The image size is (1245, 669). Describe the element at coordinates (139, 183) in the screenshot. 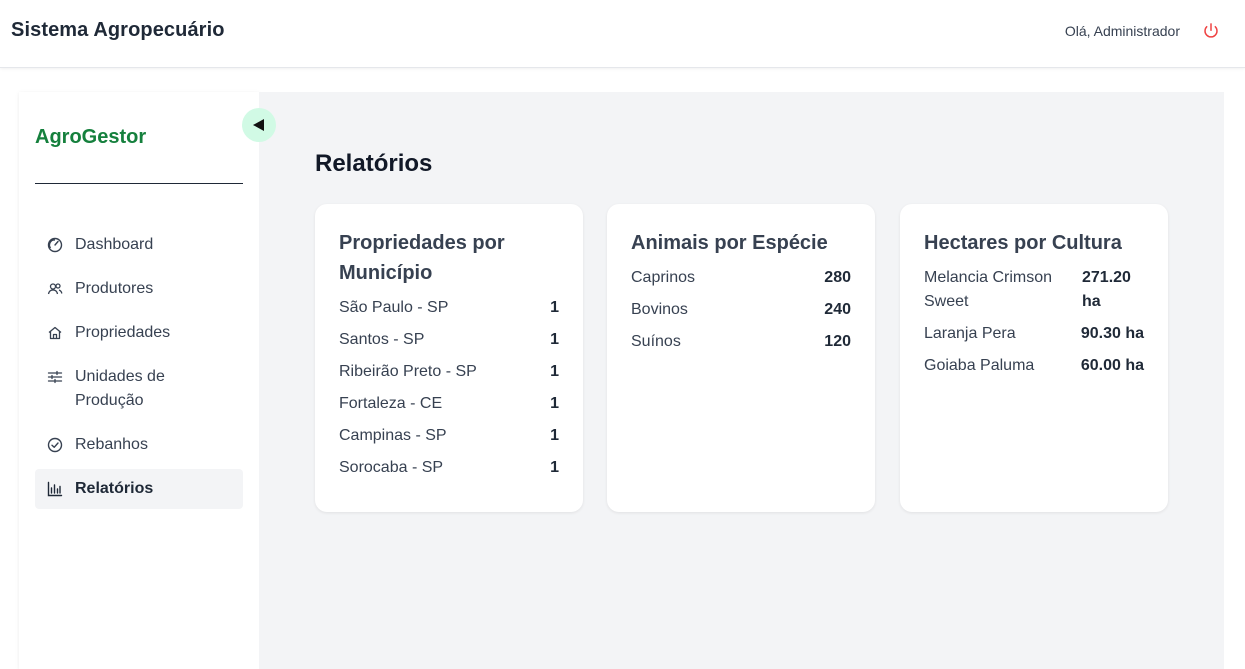

I see `divider` at that location.